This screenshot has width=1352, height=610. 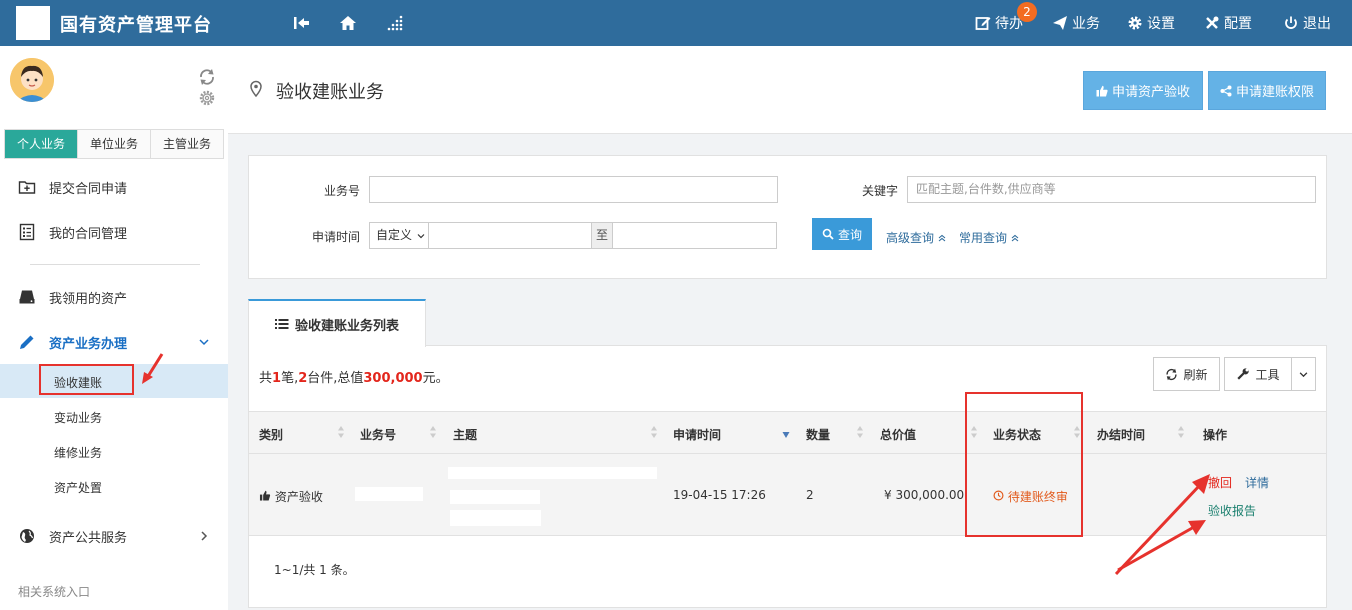 I want to click on col-subject: 主题, so click(x=465, y=434).